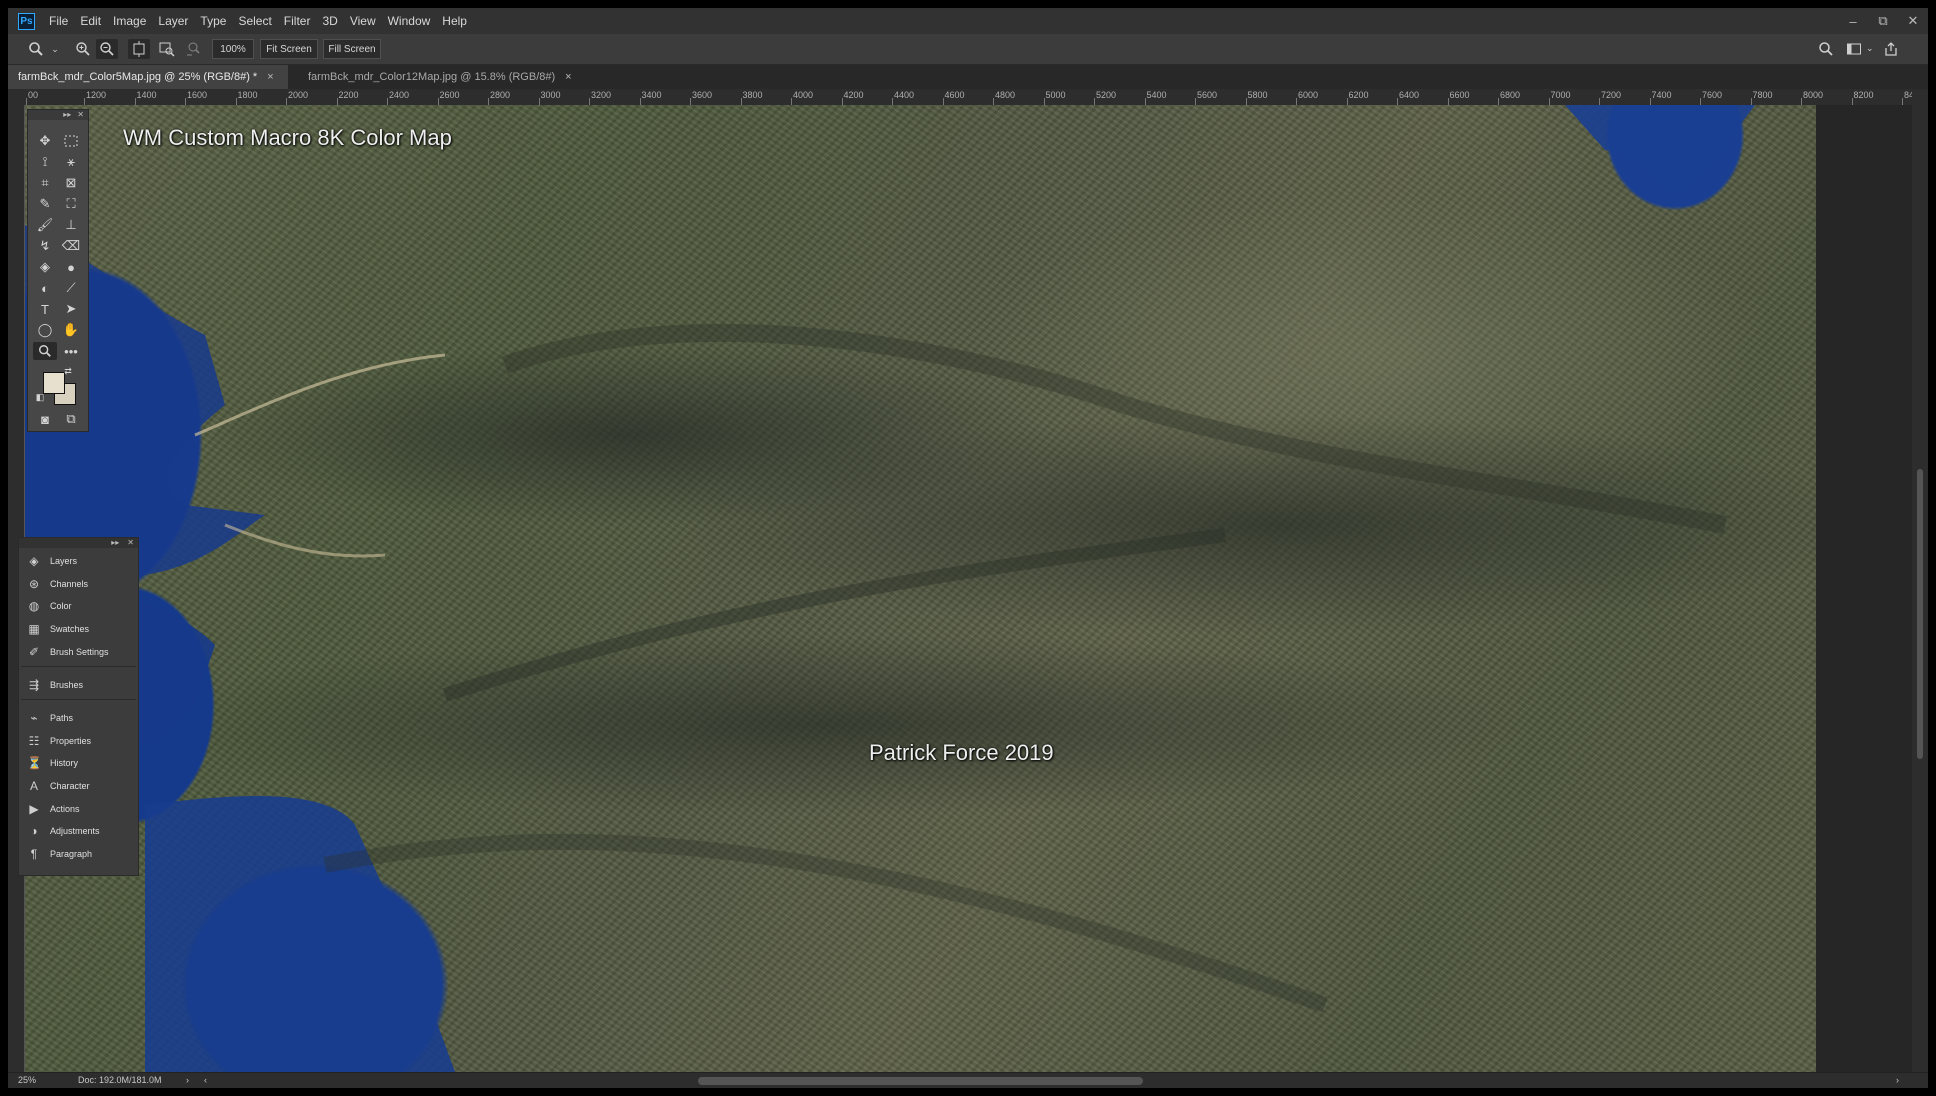 The image size is (1936, 1096). Describe the element at coordinates (1863, 95) in the screenshot. I see `ruler-tick-label: 8200` at that location.